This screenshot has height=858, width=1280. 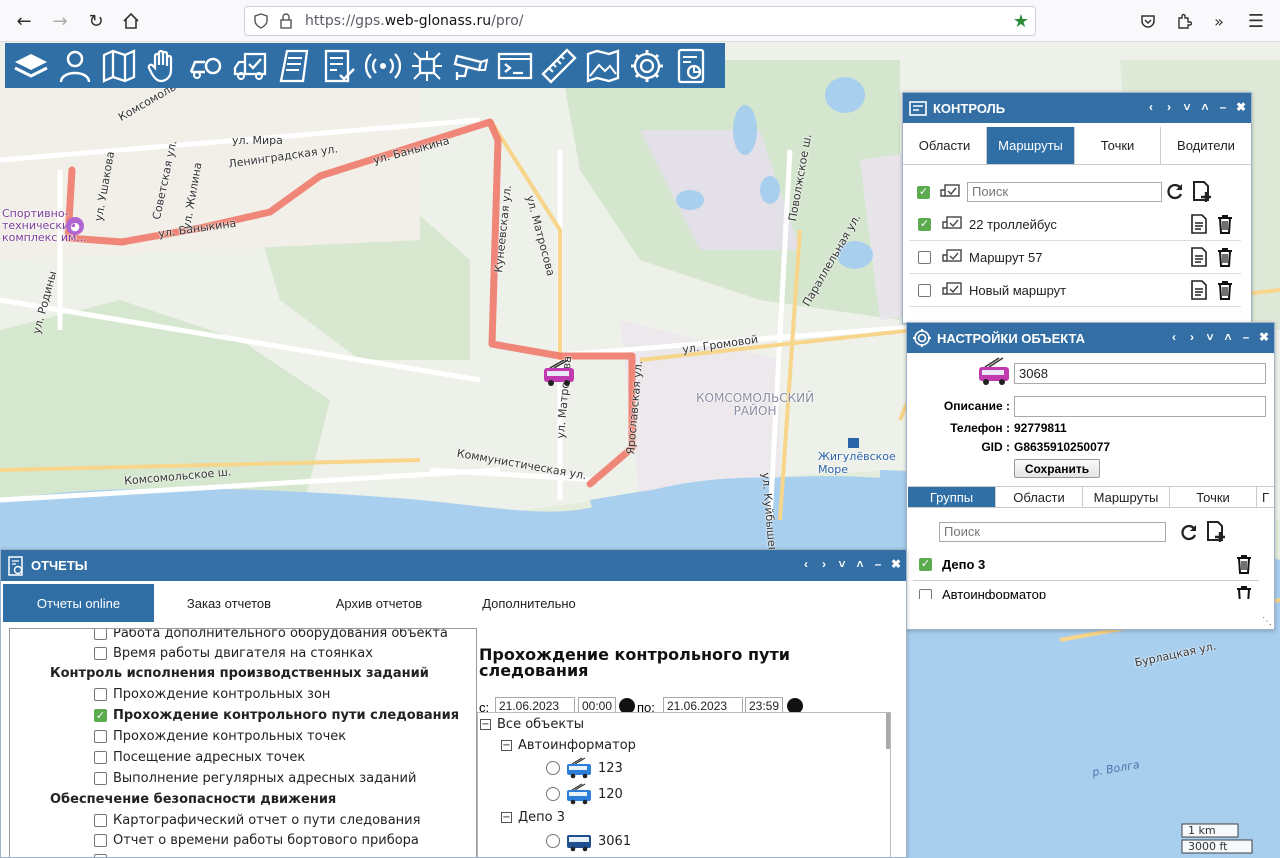 What do you see at coordinates (163, 66) in the screenshot?
I see `hand-icon` at bounding box center [163, 66].